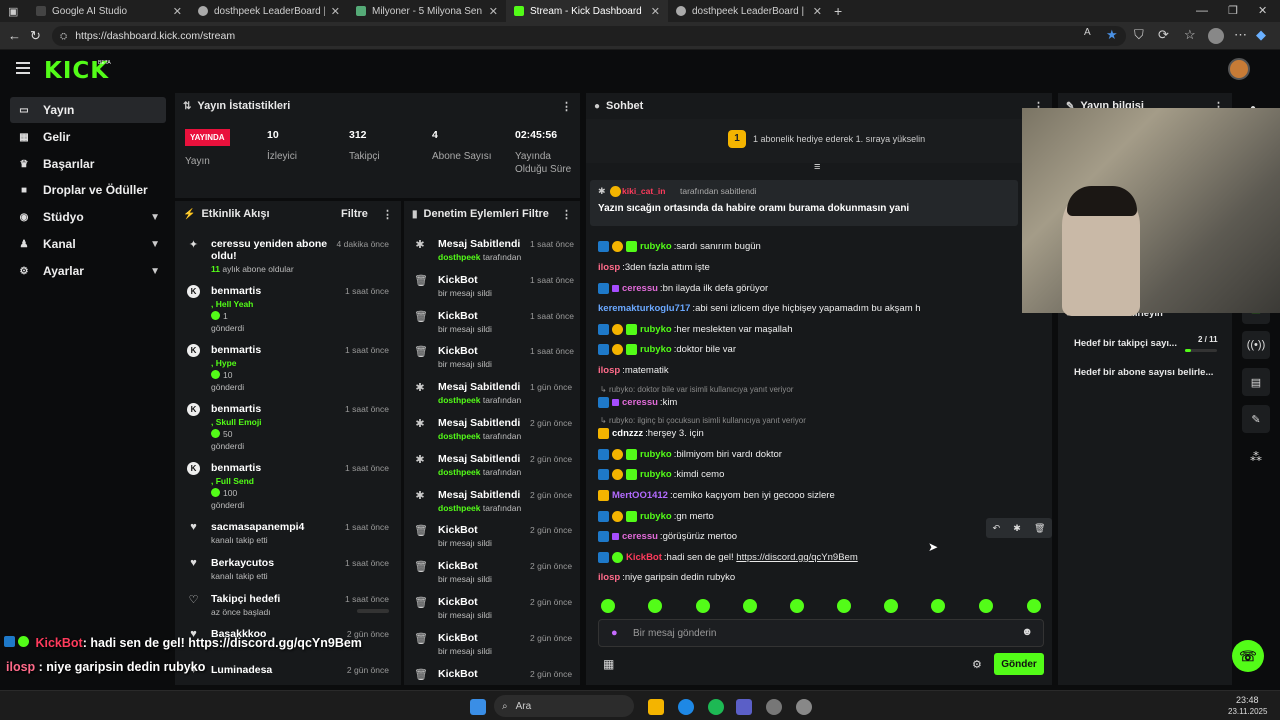 The width and height of the screenshot is (1280, 720). Describe the element at coordinates (587, 11) in the screenshot. I see `tab-kick-dashboard: Stream - Kick Dashboard ✕` at that location.